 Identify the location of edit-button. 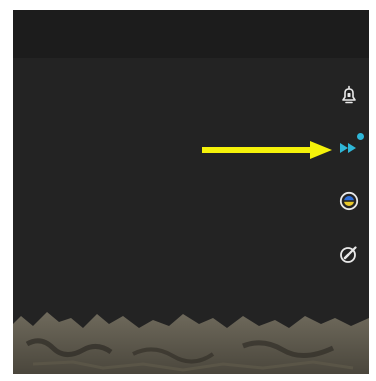
(349, 254).